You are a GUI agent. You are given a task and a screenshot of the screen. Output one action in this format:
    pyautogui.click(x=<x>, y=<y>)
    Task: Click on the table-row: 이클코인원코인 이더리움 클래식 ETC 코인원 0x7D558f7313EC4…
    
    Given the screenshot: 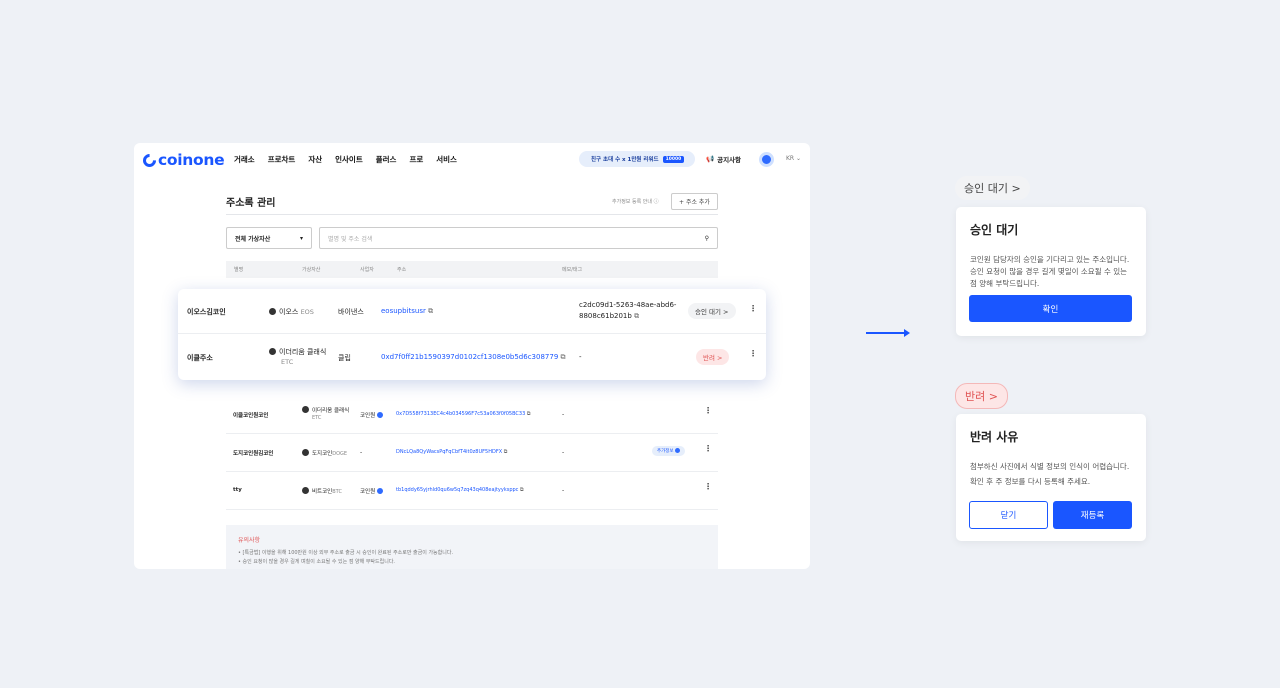 What is the action you would take?
    pyautogui.click(x=472, y=415)
    